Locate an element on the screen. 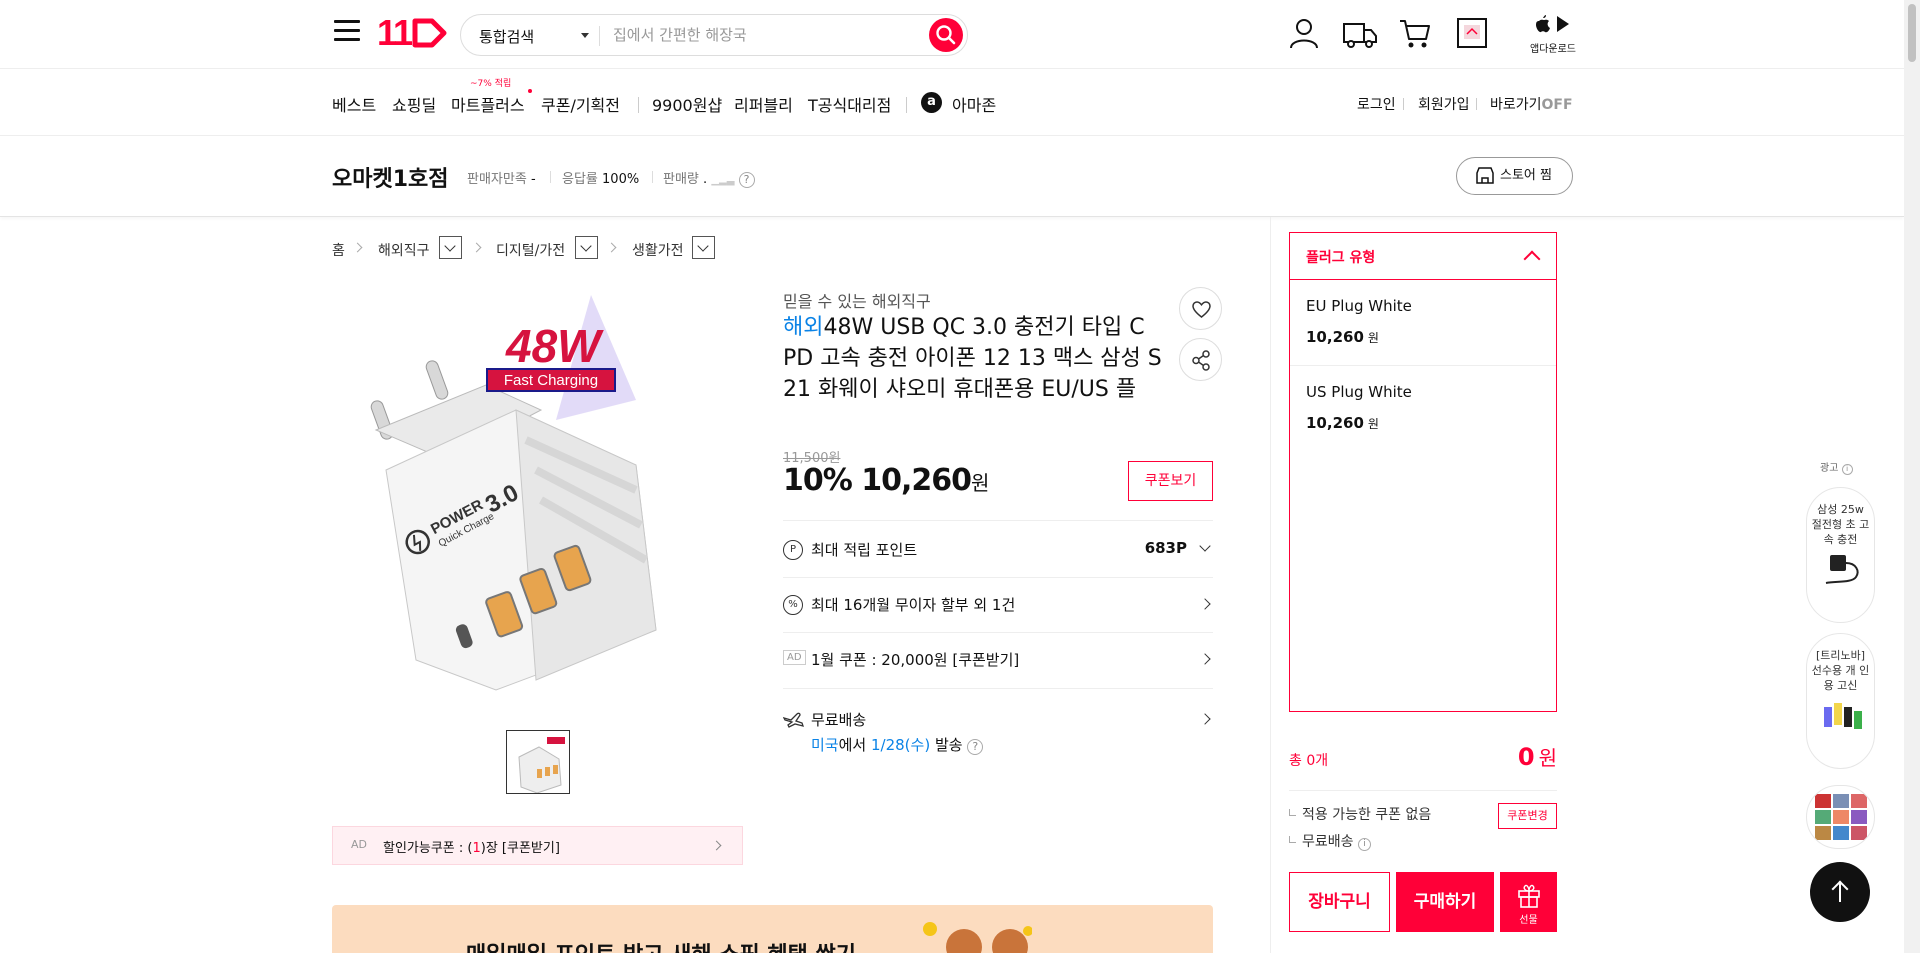 This screenshot has height=953, width=1920. option-price-value: 10,260 is located at coordinates (1335, 423).